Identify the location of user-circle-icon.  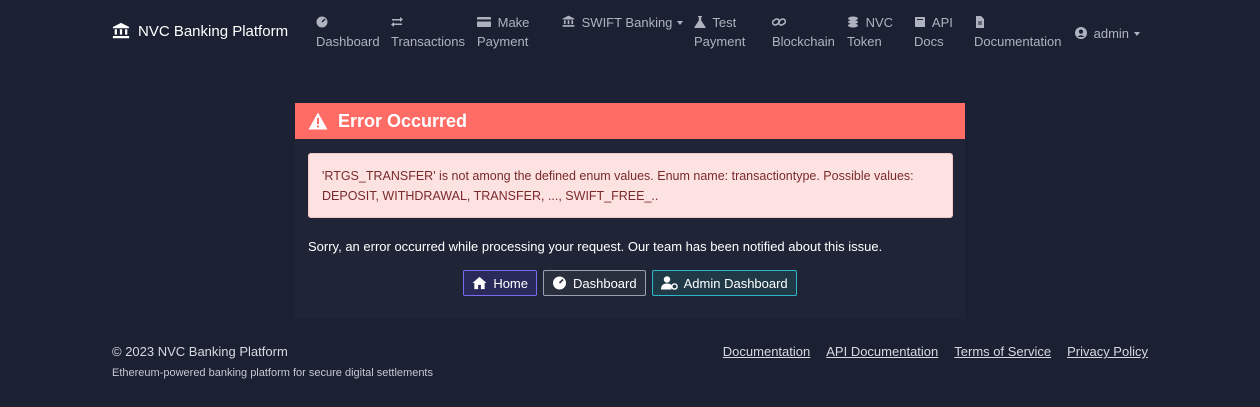
(1081, 33).